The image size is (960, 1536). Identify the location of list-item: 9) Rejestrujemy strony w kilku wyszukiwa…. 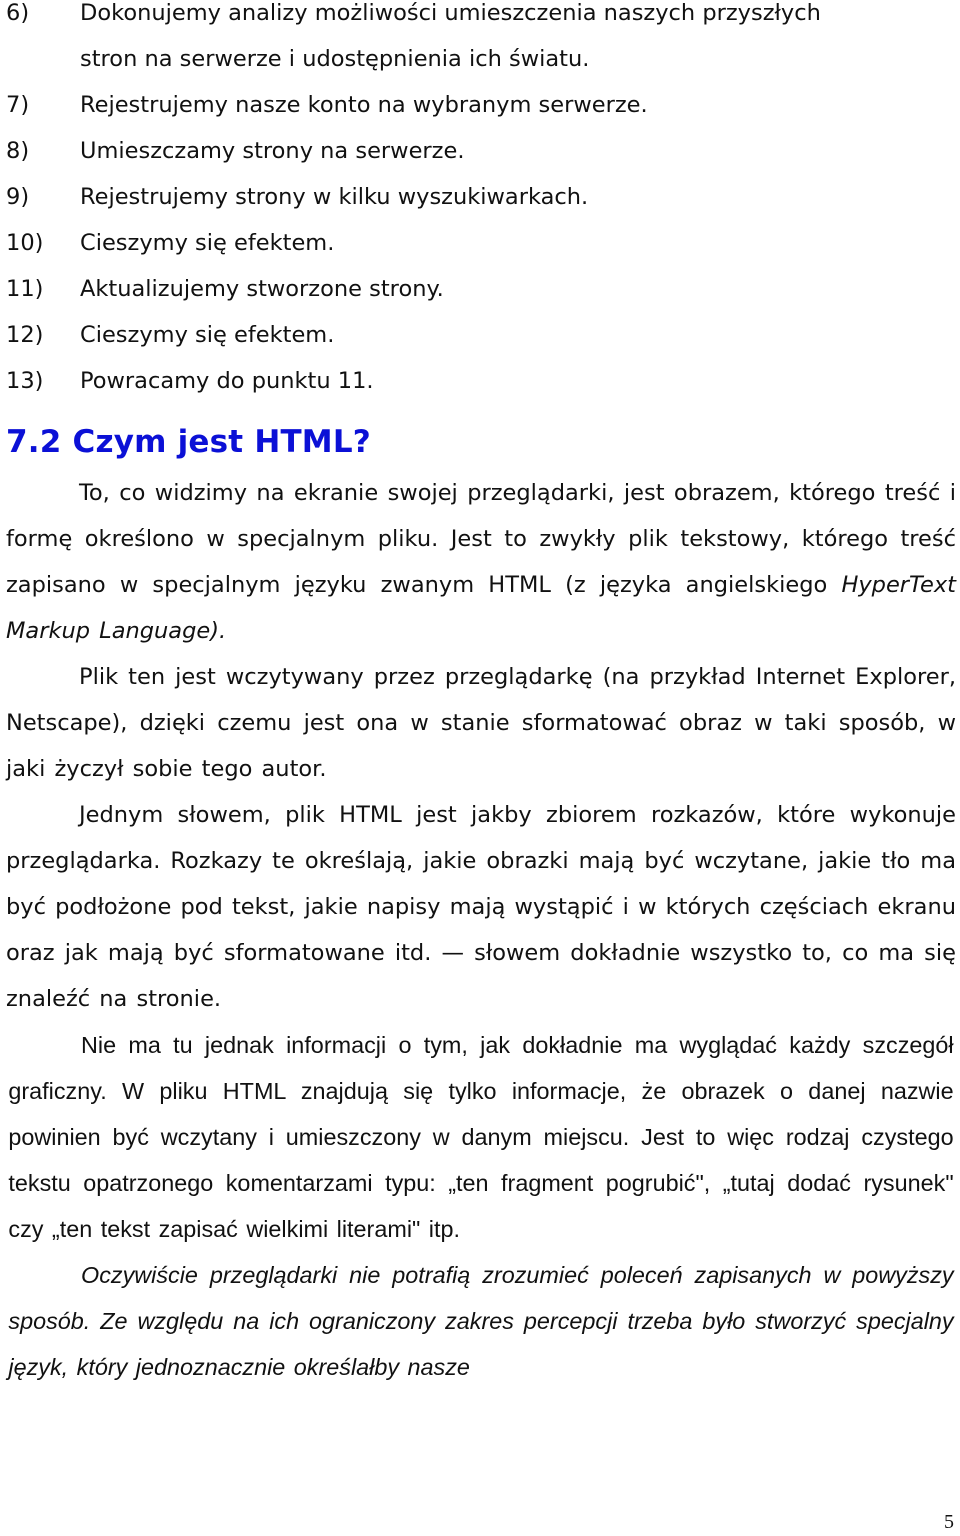
(481, 197).